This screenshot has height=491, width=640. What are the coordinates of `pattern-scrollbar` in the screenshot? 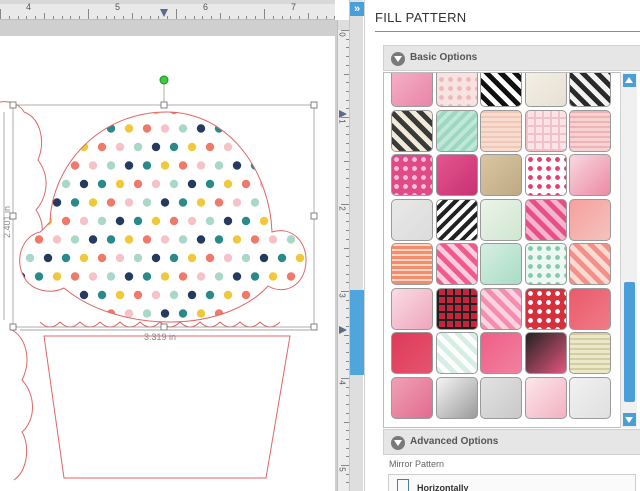 It's located at (628, 250).